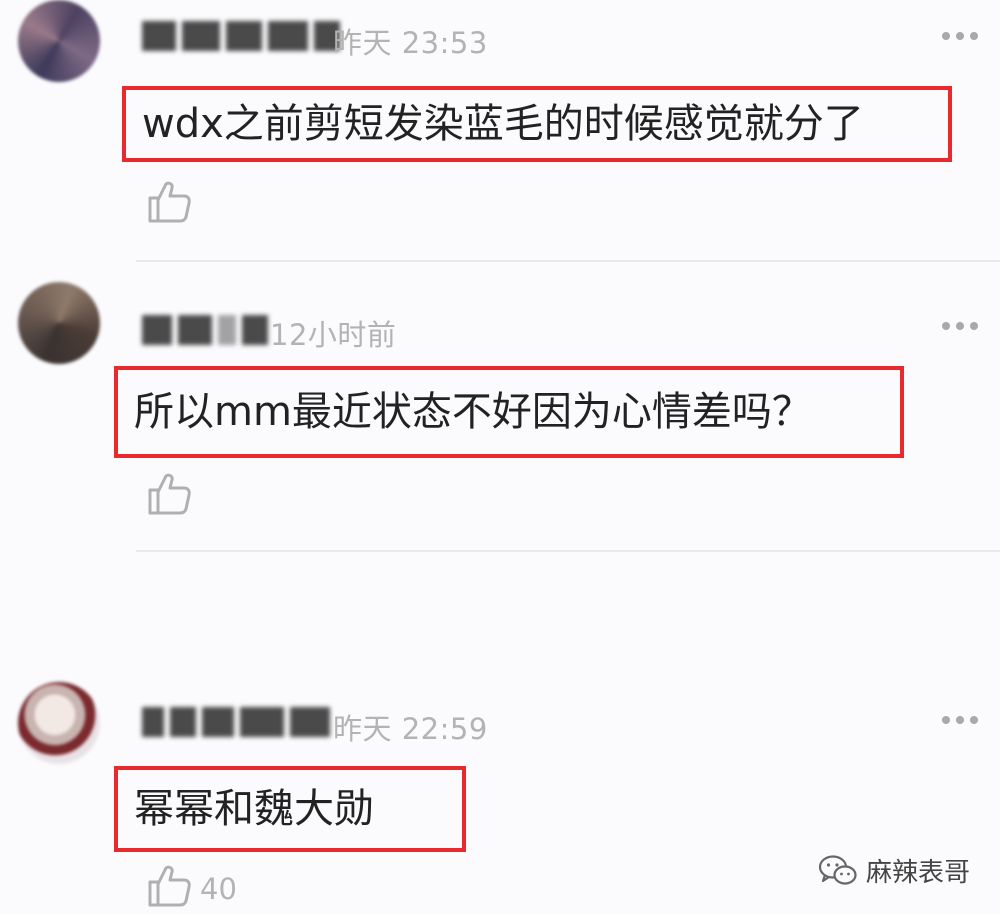 The width and height of the screenshot is (1000, 914). I want to click on comment-time: 12小时前, so click(333, 335).